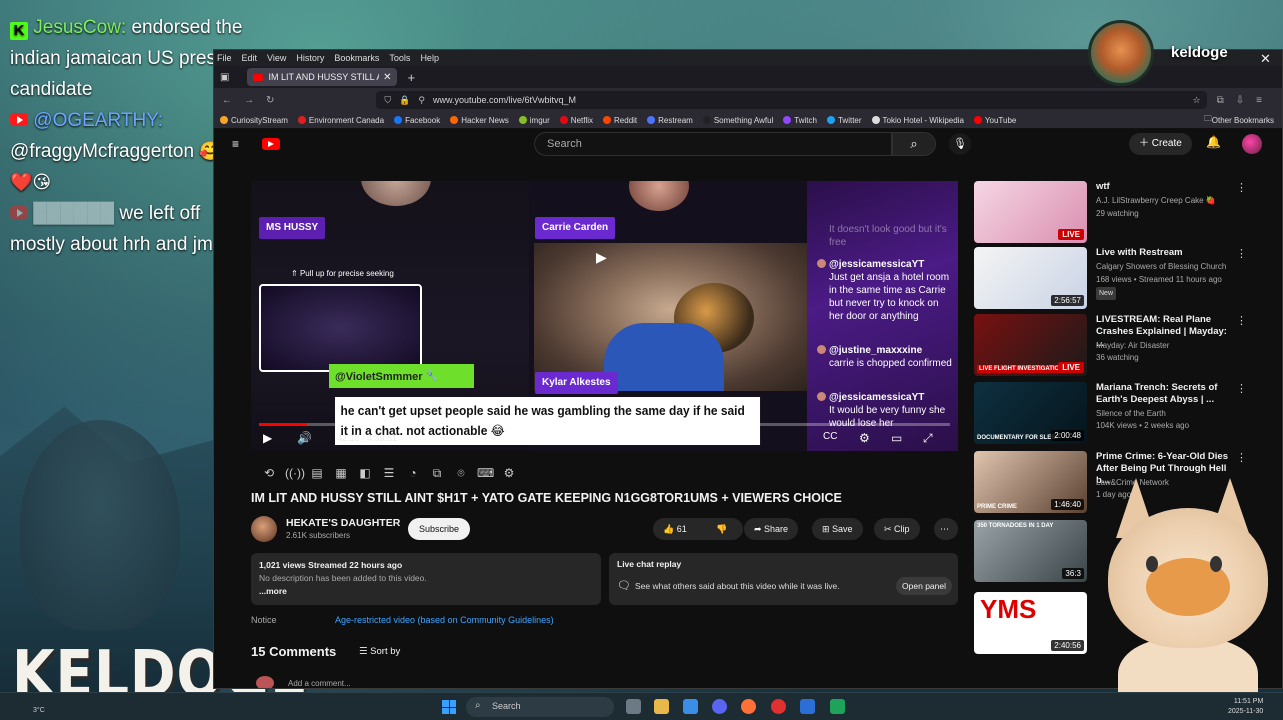 The width and height of the screenshot is (1283, 720). I want to click on show-more-link: ...more, so click(426, 591).